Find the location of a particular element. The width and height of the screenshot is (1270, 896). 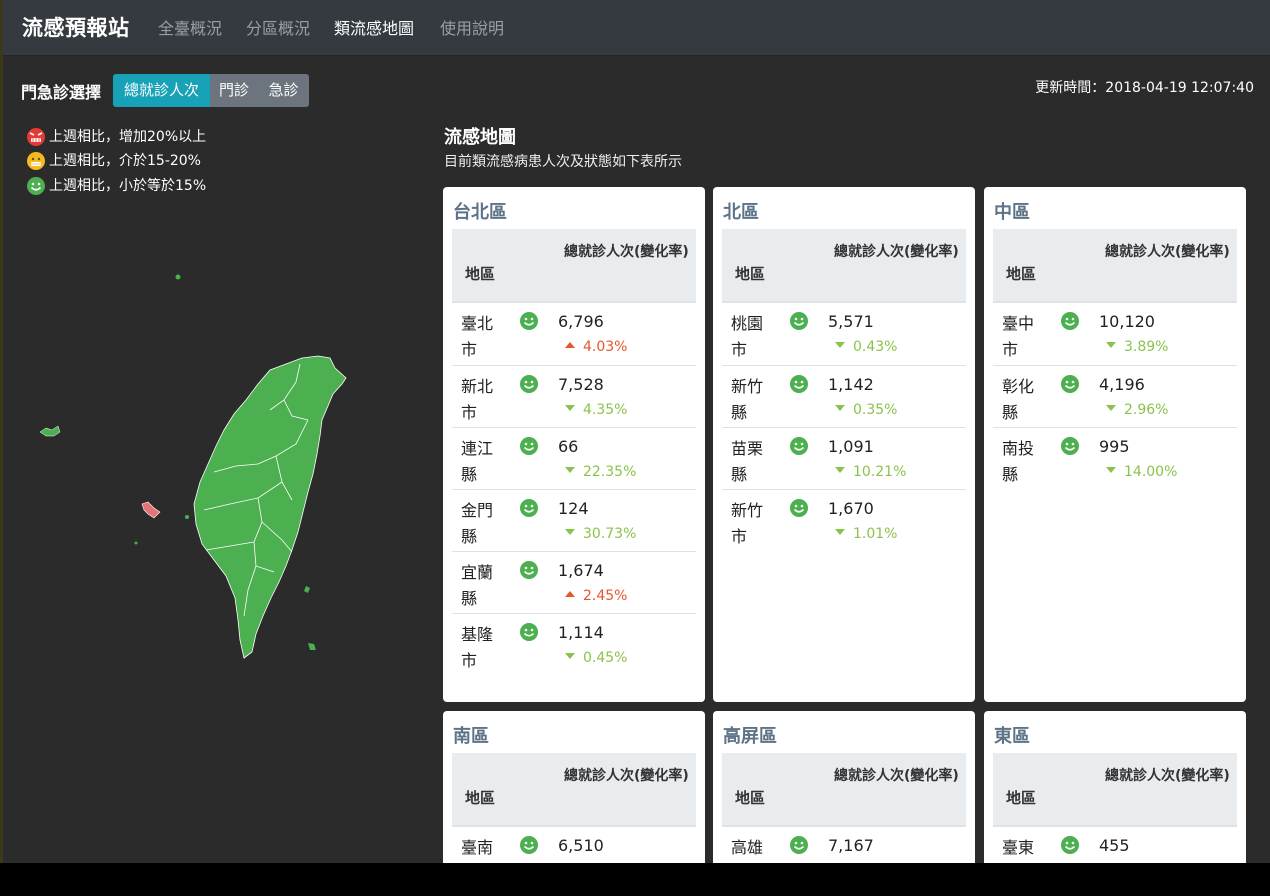

islet-north is located at coordinates (178, 277).